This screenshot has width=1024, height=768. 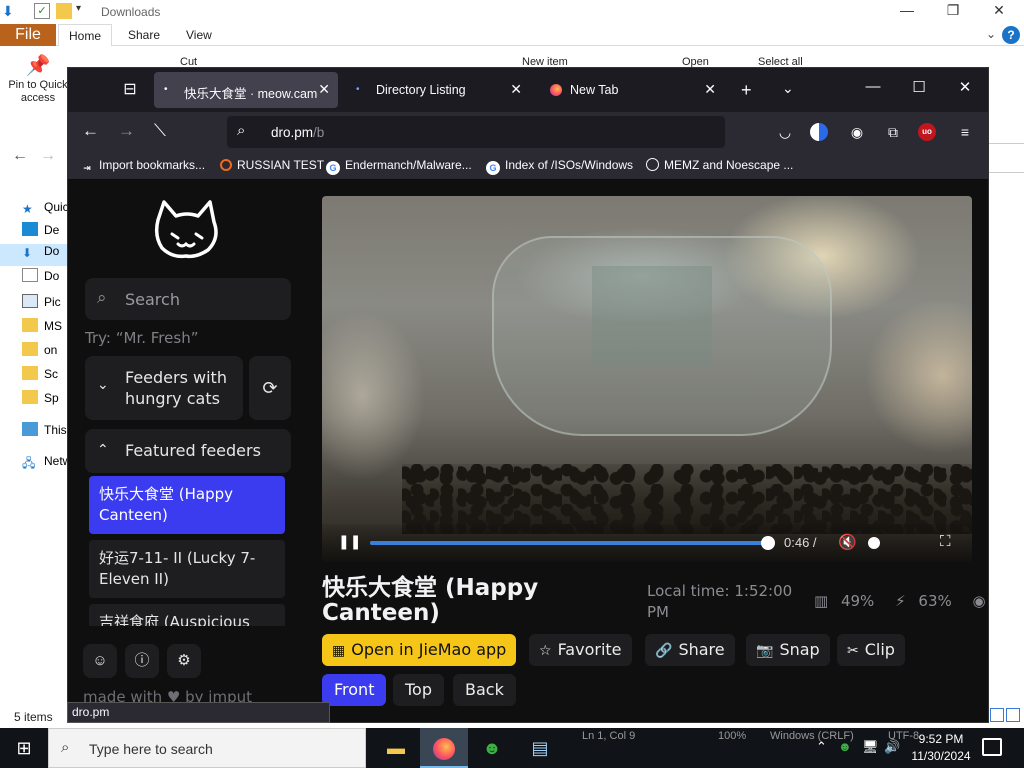 What do you see at coordinates (142, 661) in the screenshot?
I see `info-button: ⓘ` at bounding box center [142, 661].